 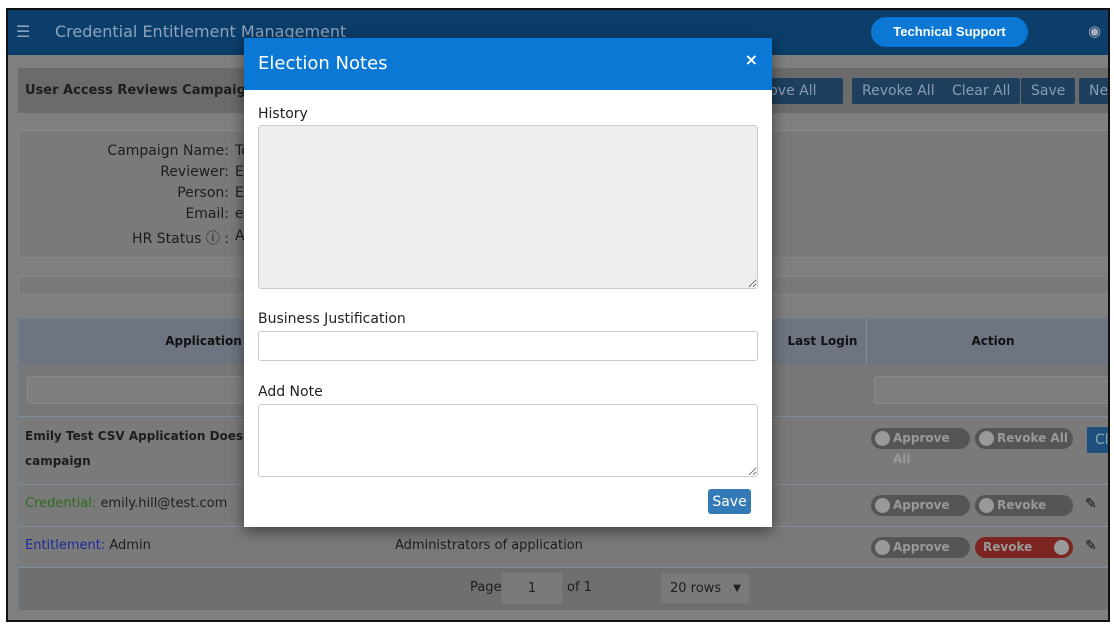 I want to click on rows-per-page-select: 20 rows ▼, so click(x=705, y=588).